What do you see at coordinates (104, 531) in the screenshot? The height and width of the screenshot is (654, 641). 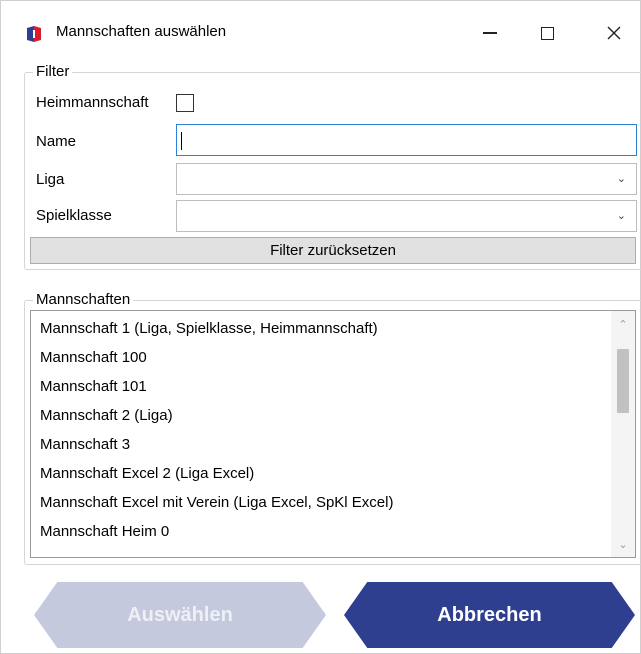 I see `list-item: Mannschaft Heim 0` at bounding box center [104, 531].